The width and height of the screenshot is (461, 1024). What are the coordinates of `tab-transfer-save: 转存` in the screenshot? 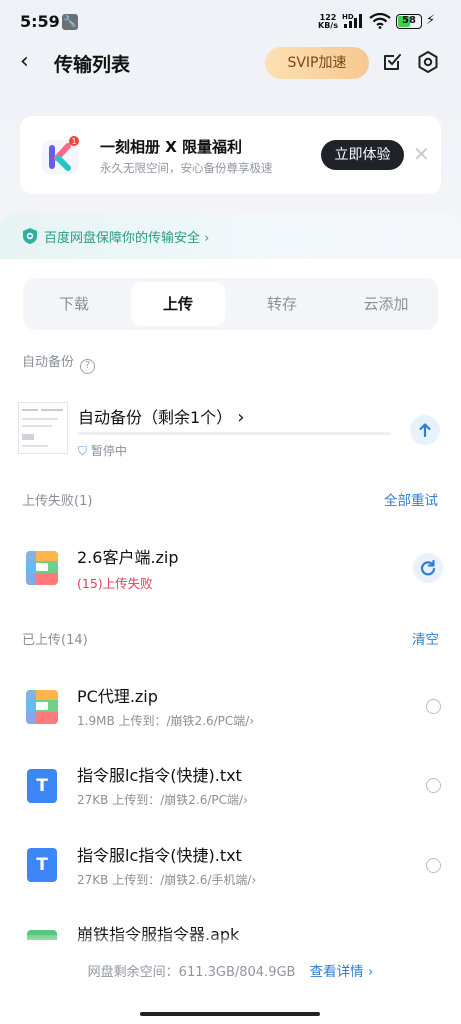 It's located at (282, 304).